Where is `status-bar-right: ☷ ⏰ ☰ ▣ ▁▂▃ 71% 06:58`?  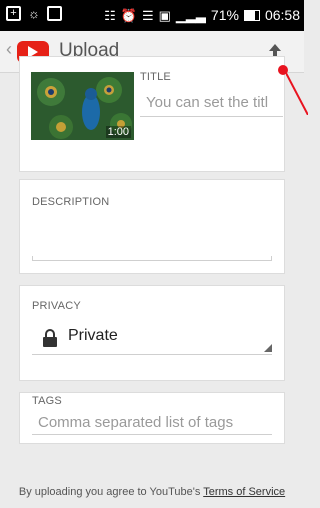 status-bar-right: ☷ ⏰ ☰ ▣ ▁▂▃ 71% 06:58 is located at coordinates (202, 15).